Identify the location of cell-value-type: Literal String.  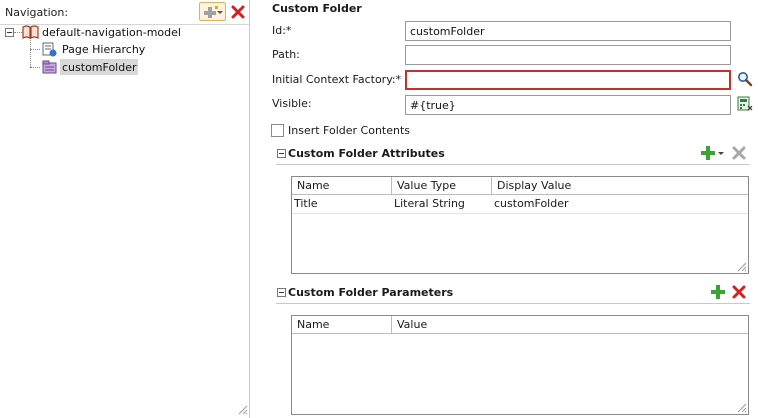
(429, 203).